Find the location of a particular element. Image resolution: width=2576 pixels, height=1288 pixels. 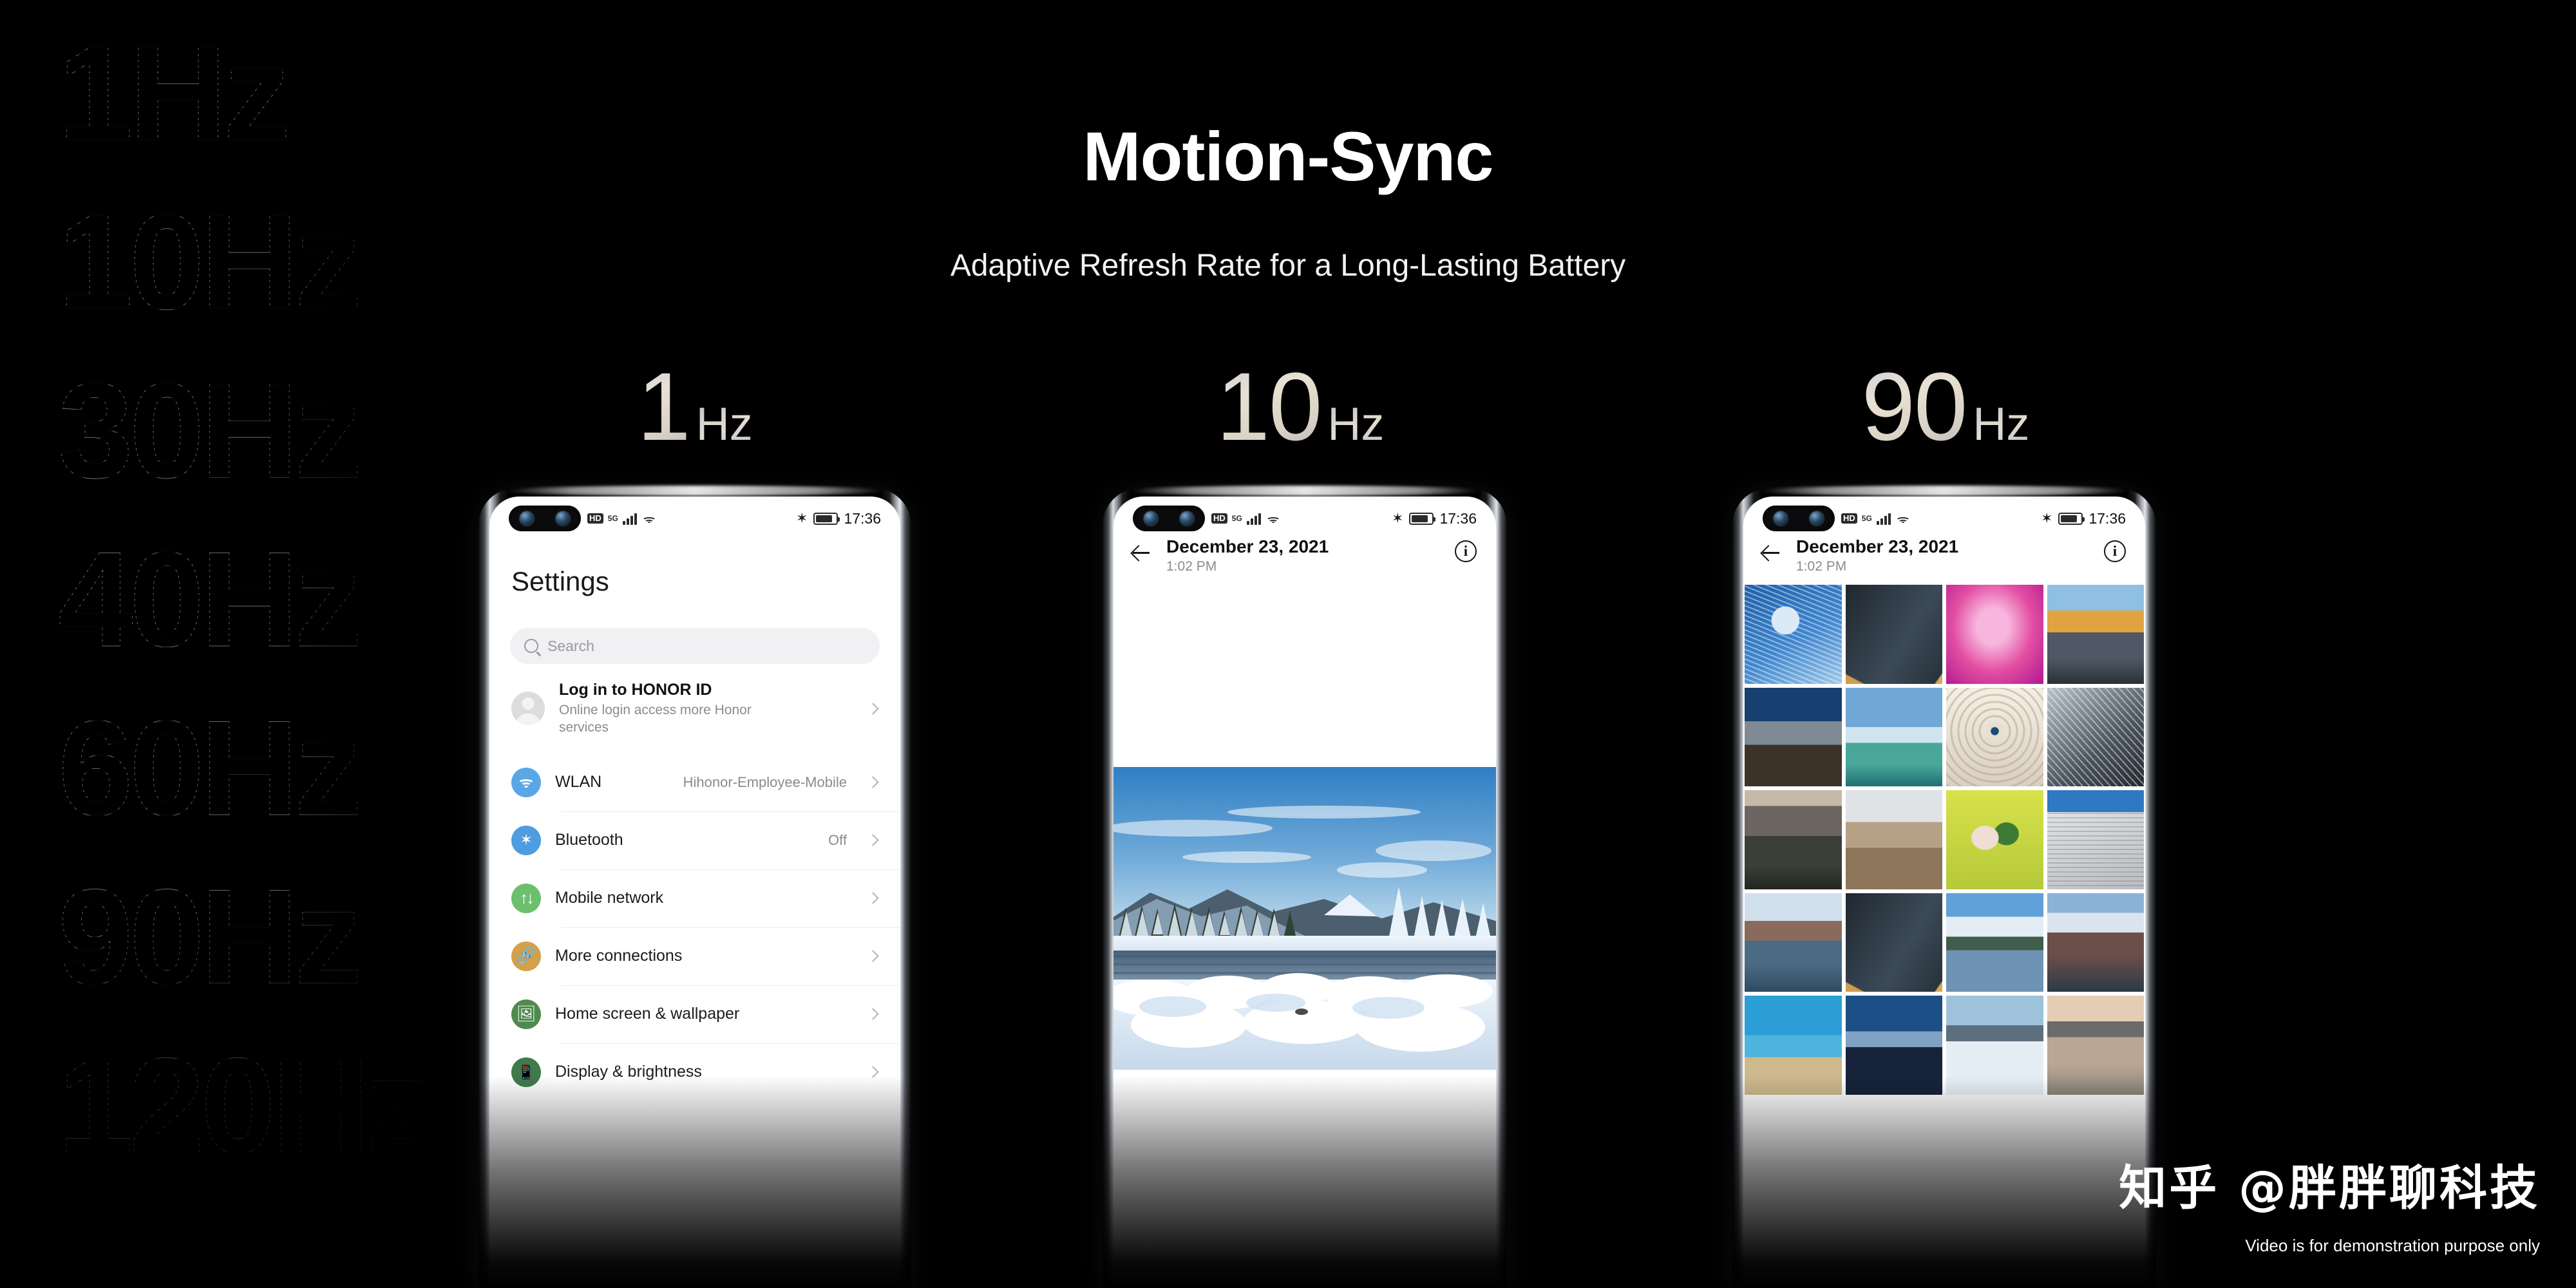

rate-number: 90 is located at coordinates (1915, 406).